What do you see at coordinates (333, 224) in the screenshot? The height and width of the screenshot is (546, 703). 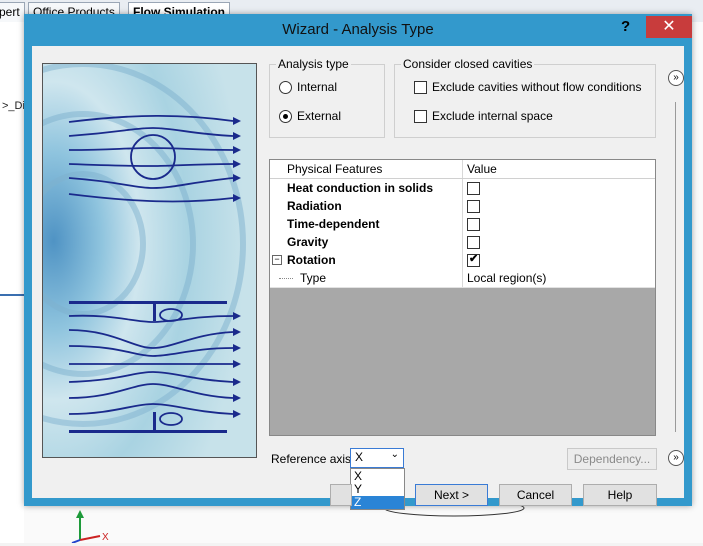 I see `feature-name: Time-dependent` at bounding box center [333, 224].